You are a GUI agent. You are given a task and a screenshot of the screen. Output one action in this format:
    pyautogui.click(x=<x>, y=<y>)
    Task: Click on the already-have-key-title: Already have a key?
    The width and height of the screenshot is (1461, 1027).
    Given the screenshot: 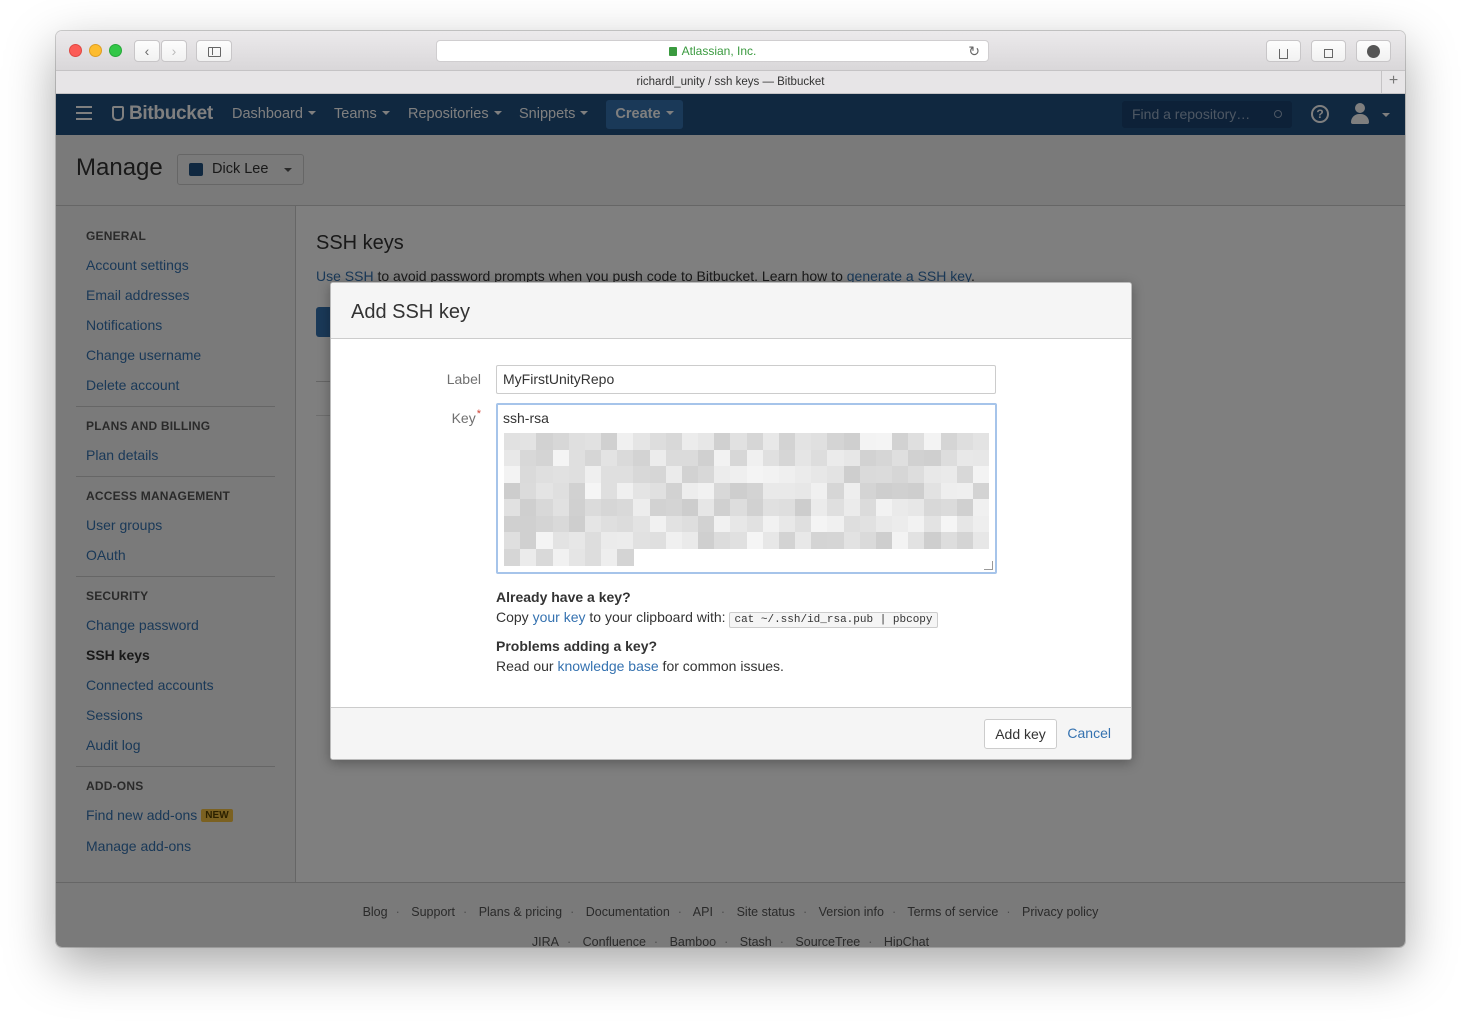 What is the action you would take?
    pyautogui.click(x=563, y=597)
    